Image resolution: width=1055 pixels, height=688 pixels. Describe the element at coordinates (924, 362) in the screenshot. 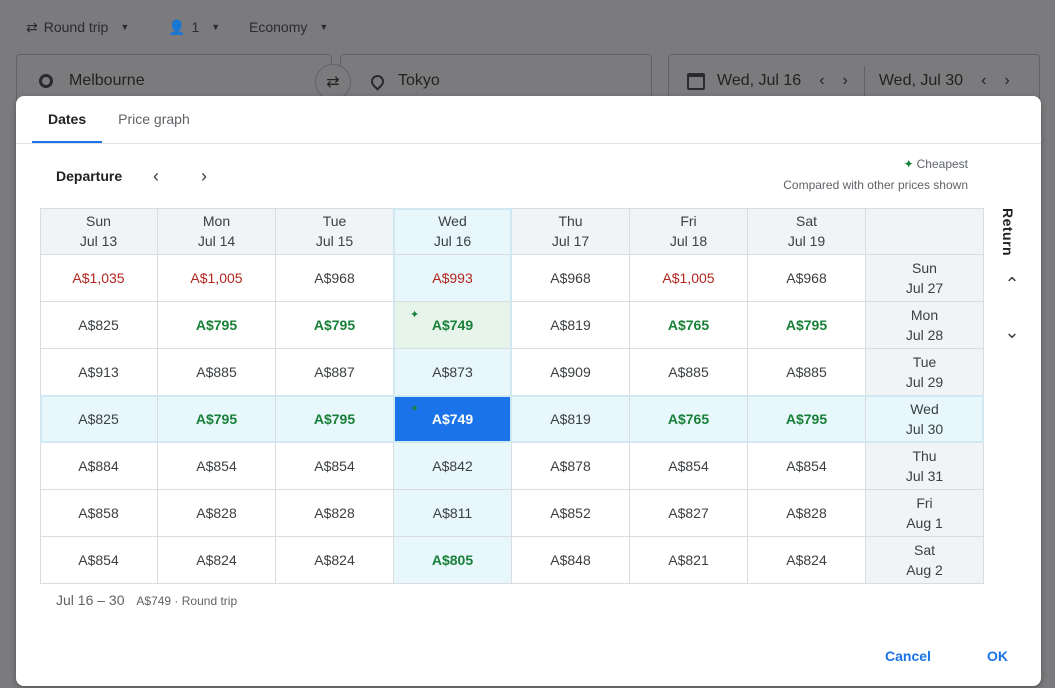

I see `row-day: Tue` at that location.